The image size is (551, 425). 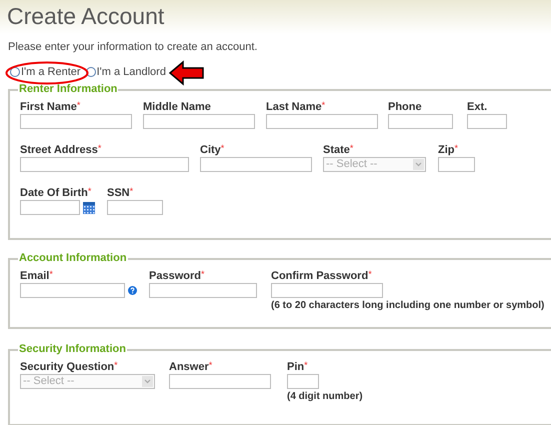 What do you see at coordinates (126, 72) in the screenshot?
I see `radio-option: I'm a Landlord` at bounding box center [126, 72].